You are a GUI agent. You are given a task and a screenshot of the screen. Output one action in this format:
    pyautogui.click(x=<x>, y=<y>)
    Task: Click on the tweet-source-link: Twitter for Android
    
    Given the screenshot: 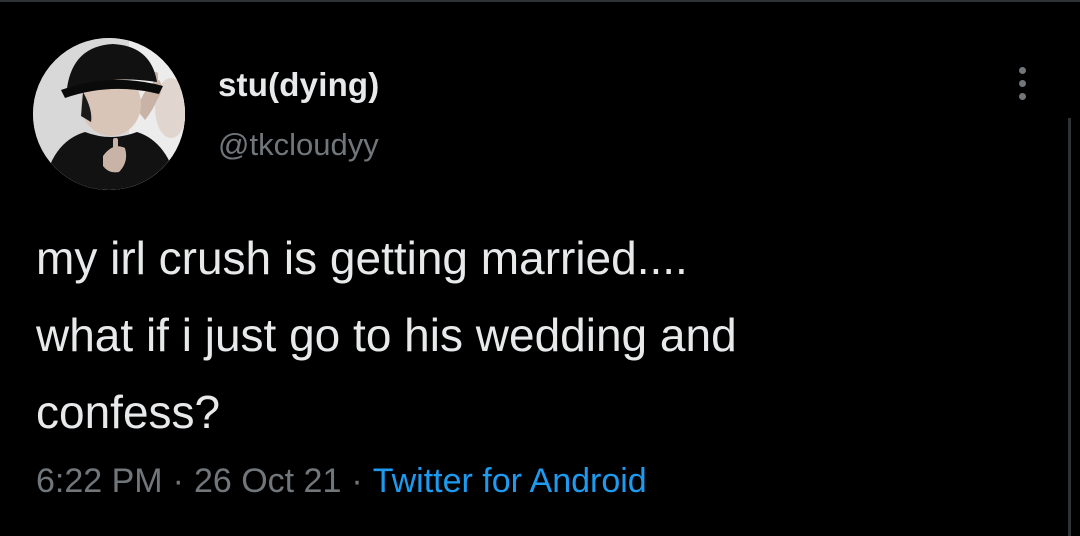 What is the action you would take?
    pyautogui.click(x=510, y=481)
    